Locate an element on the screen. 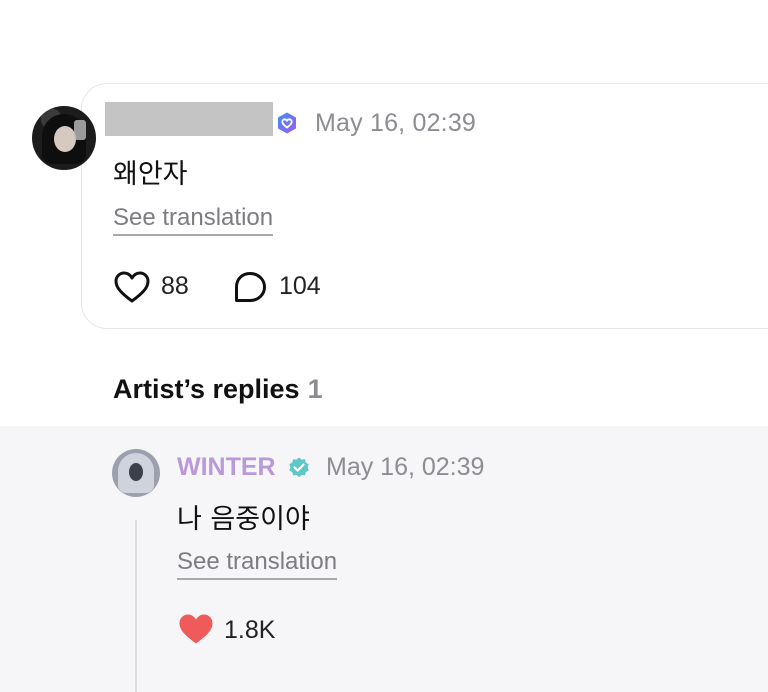 The height and width of the screenshot is (692, 768). artist-avatar is located at coordinates (136, 473).